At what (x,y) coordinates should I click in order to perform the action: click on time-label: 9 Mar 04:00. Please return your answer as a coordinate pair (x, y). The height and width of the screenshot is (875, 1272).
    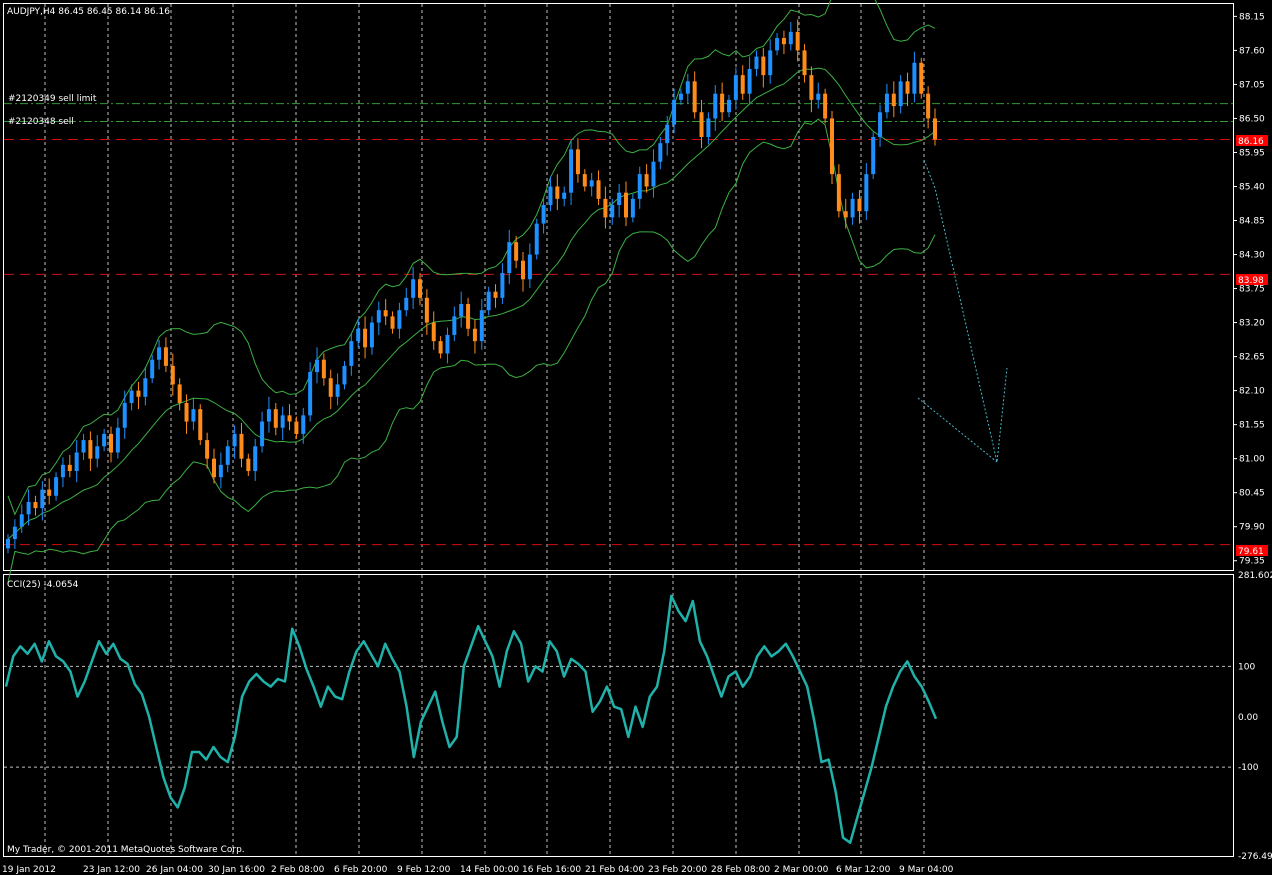
    Looking at the image, I should click on (926, 870).